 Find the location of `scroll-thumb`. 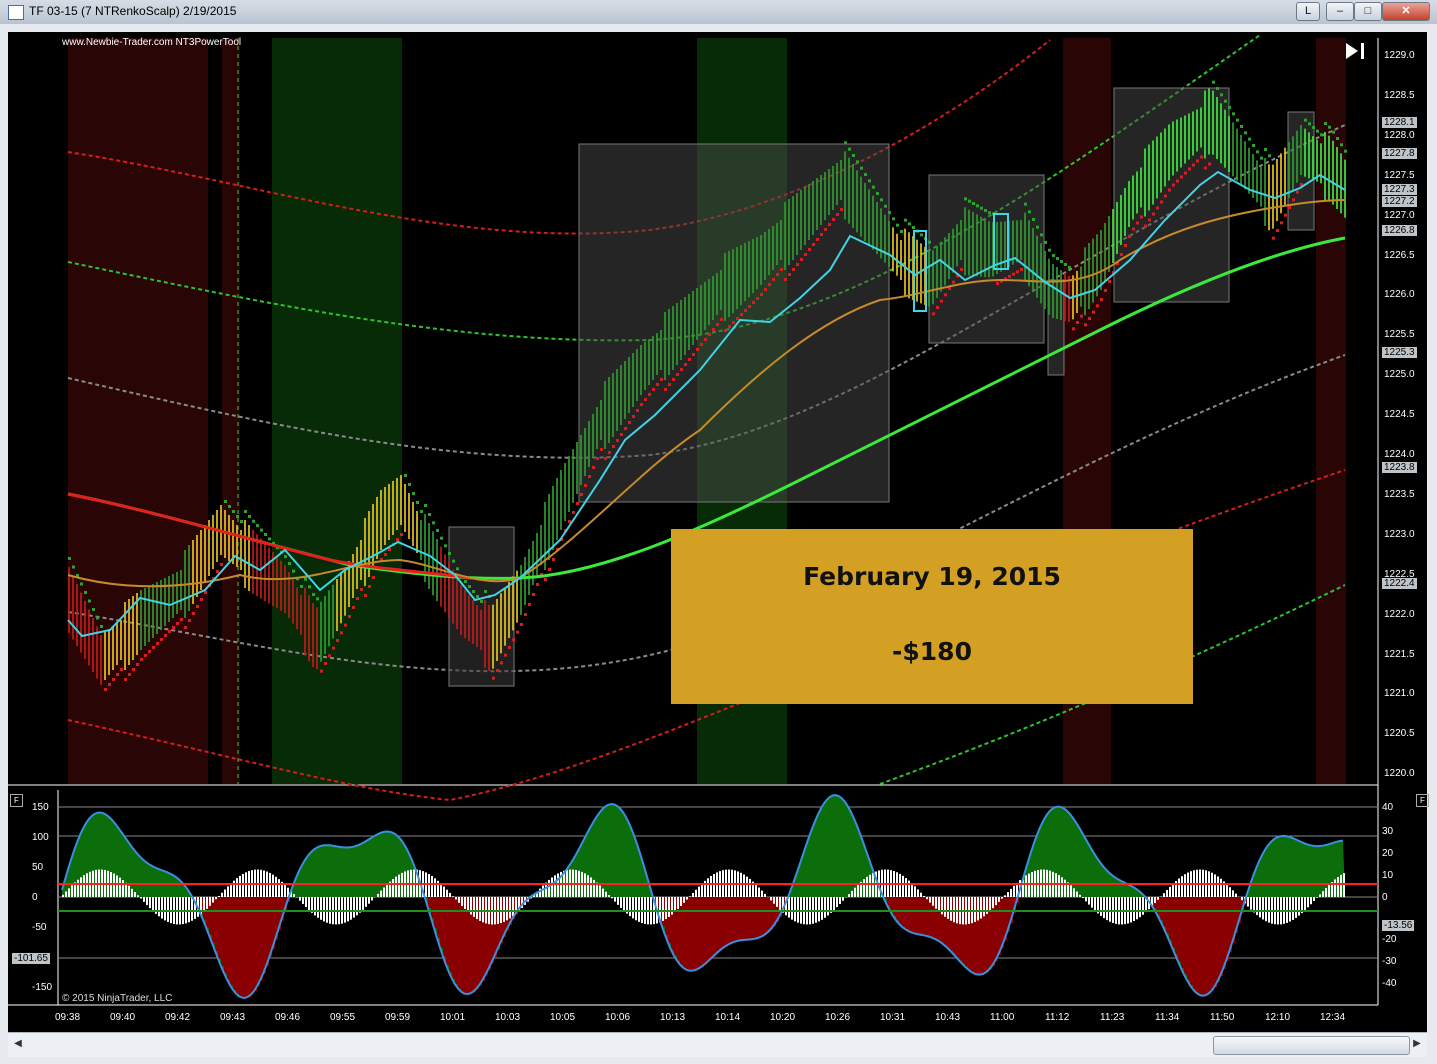

scroll-thumb is located at coordinates (1311, 1045).